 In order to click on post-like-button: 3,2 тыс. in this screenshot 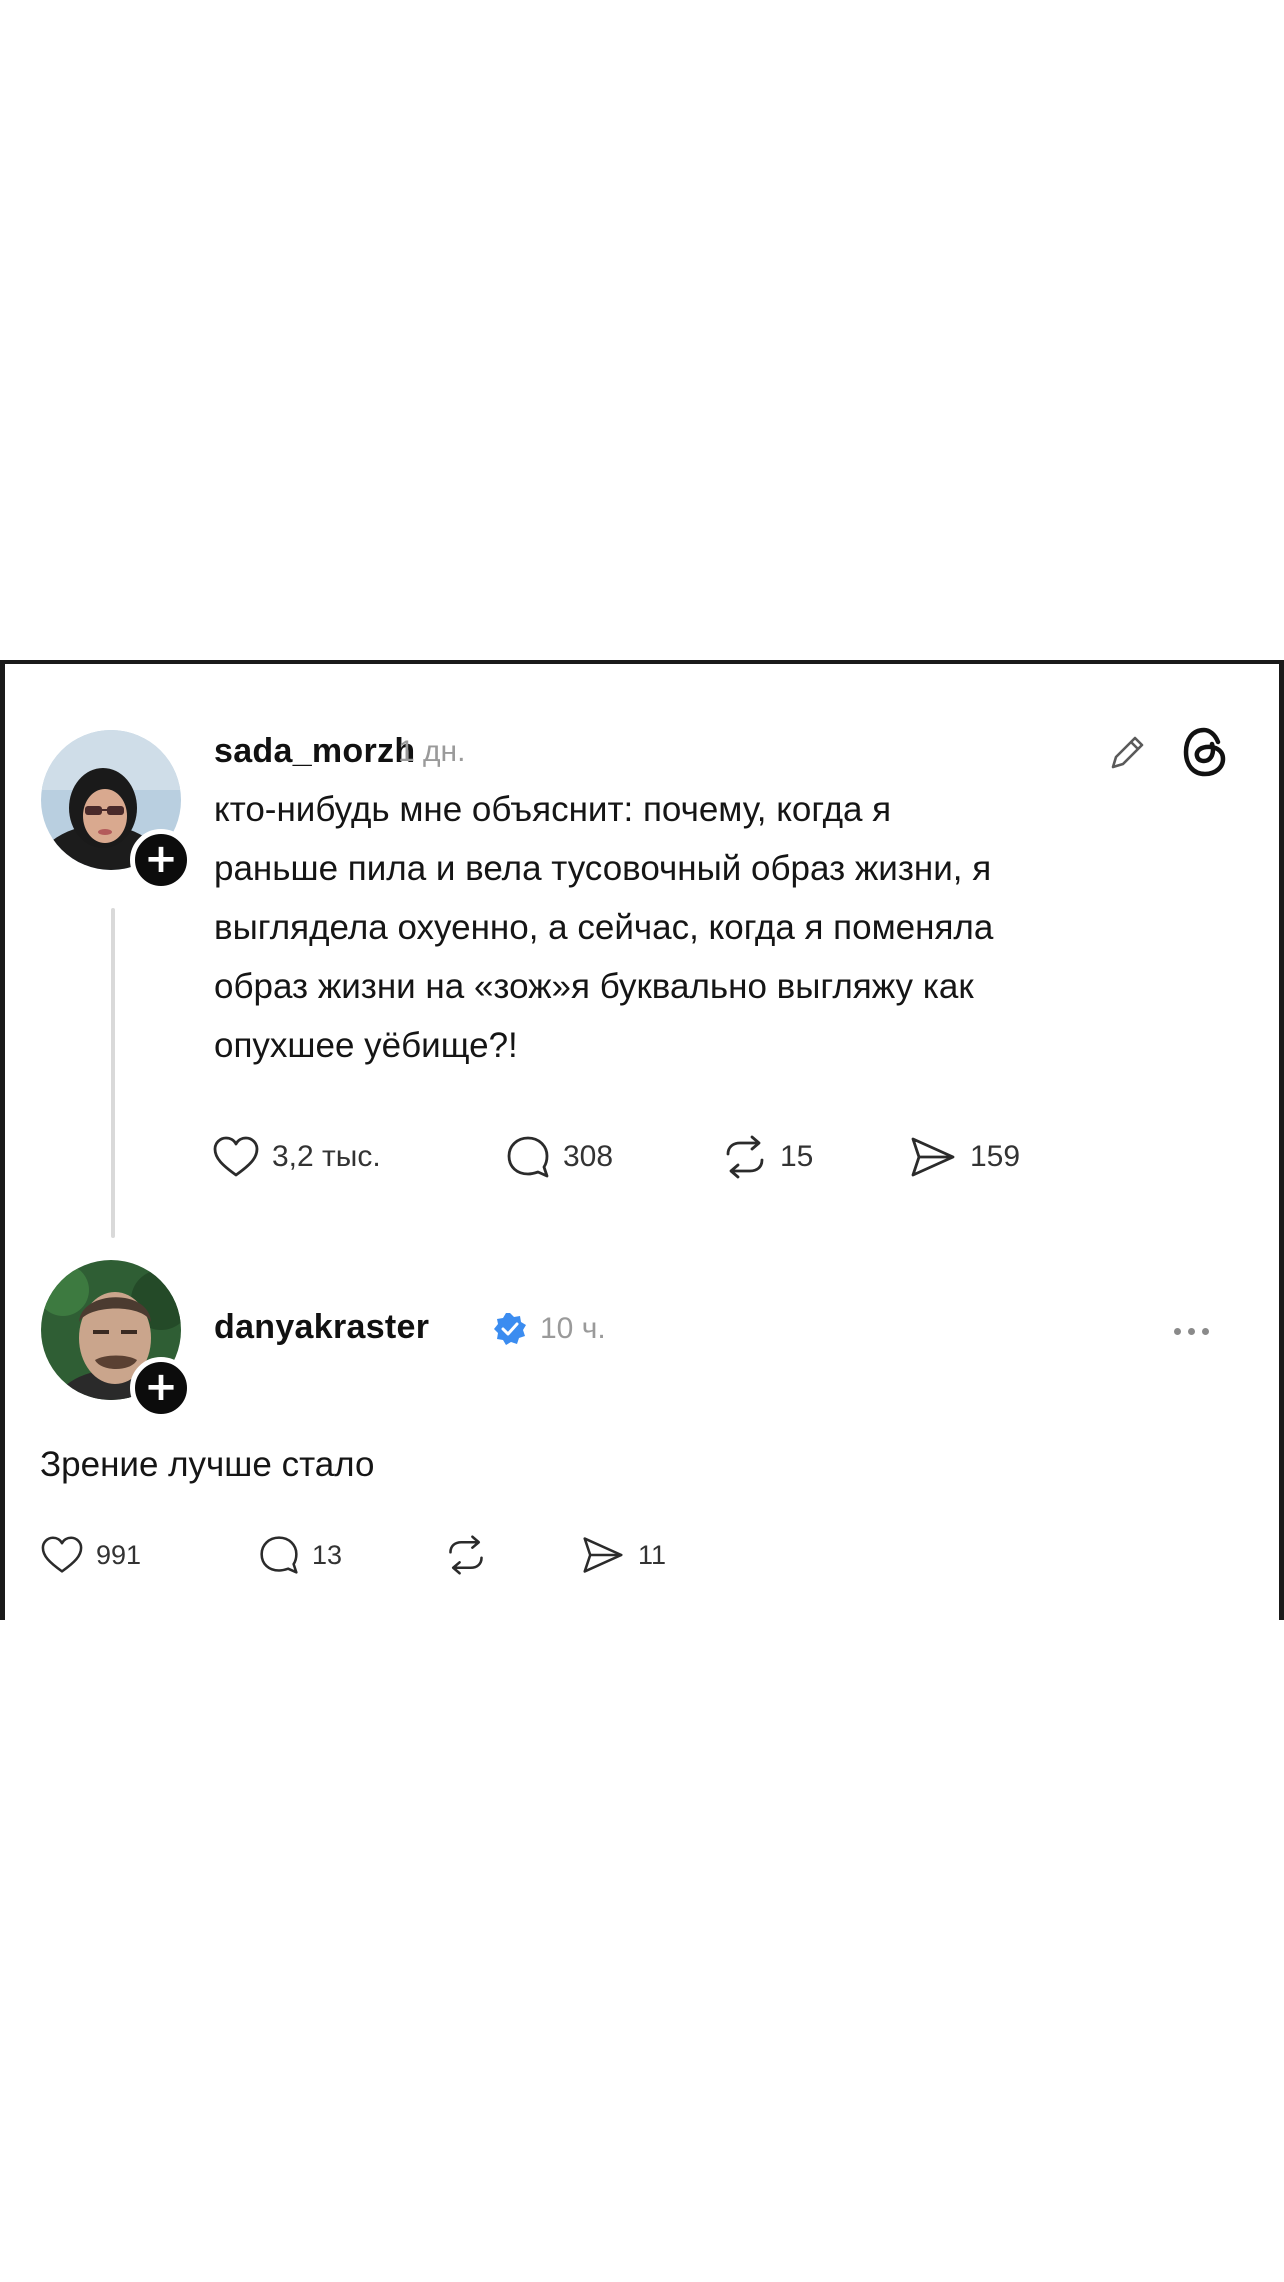, I will do `click(296, 1157)`.